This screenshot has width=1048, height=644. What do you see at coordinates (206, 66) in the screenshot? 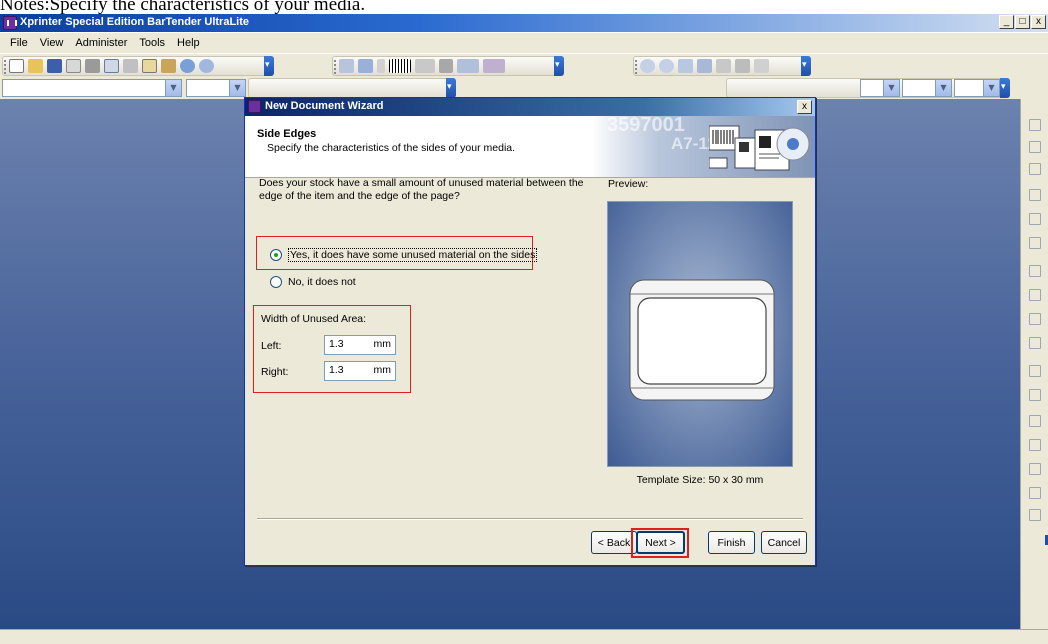
I see `redo-icon` at bounding box center [206, 66].